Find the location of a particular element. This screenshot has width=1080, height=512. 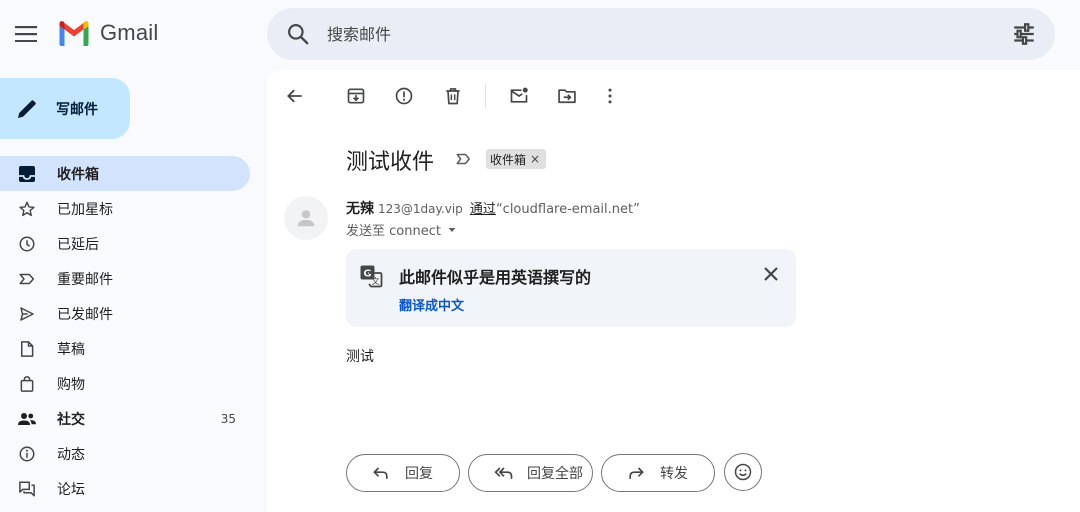

recipient-details-toggle: 发送至 connect is located at coordinates (401, 229).